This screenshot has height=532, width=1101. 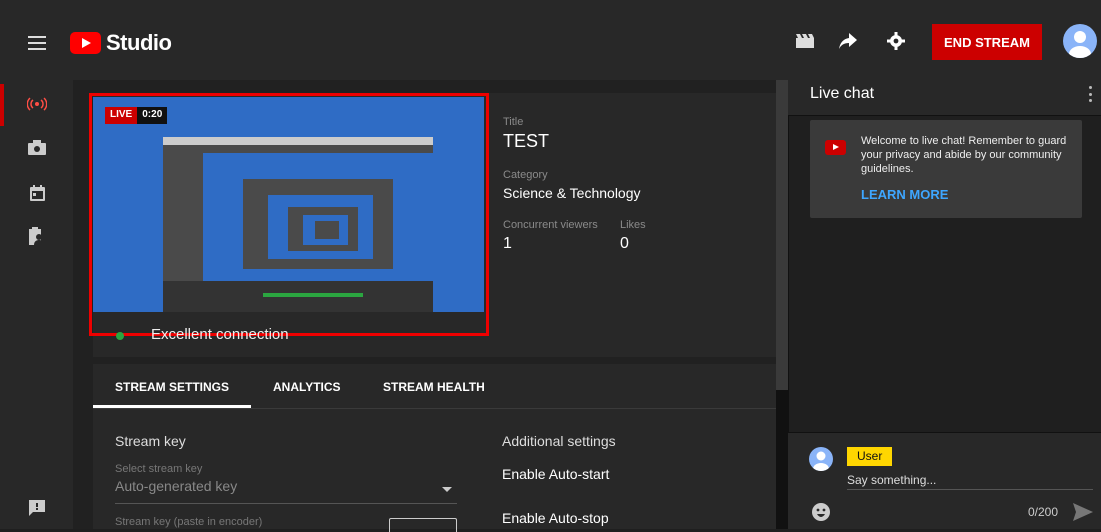 What do you see at coordinates (423, 525) in the screenshot?
I see `copy-key-button` at bounding box center [423, 525].